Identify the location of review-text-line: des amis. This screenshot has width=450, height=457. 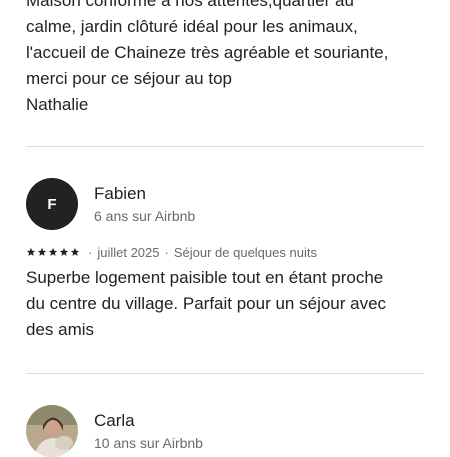
(60, 329).